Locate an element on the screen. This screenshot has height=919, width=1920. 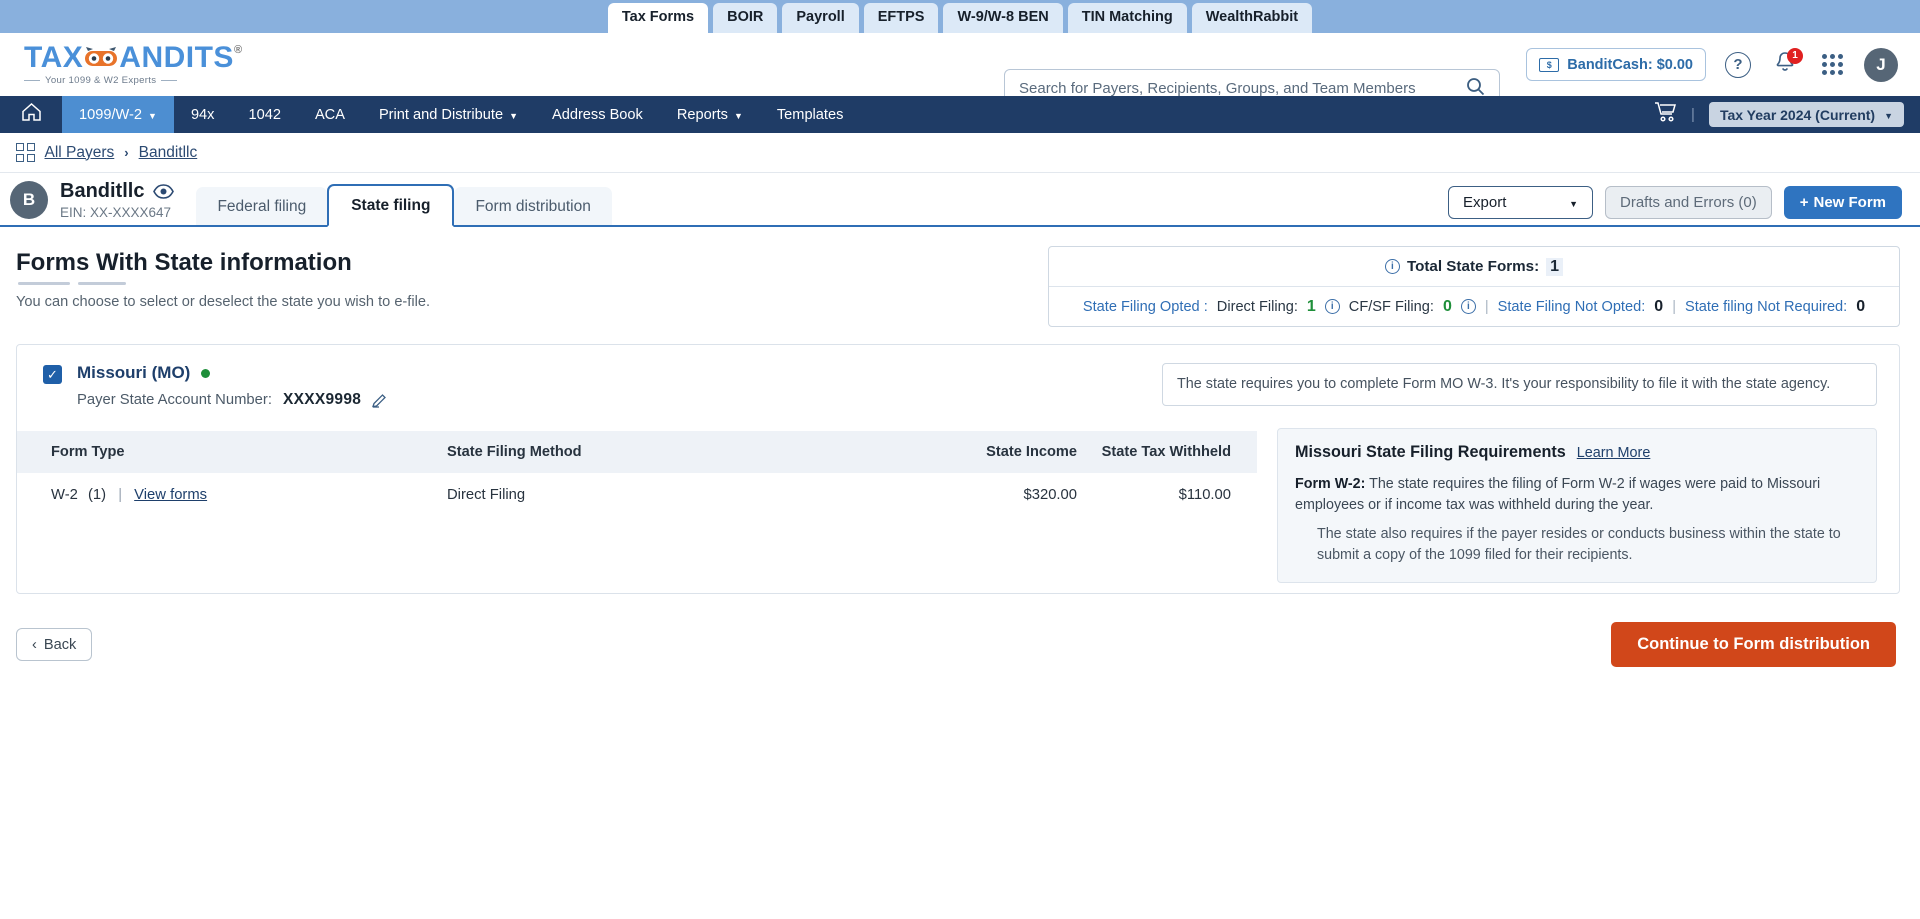
direct-filing-value: 1 is located at coordinates (1311, 306).